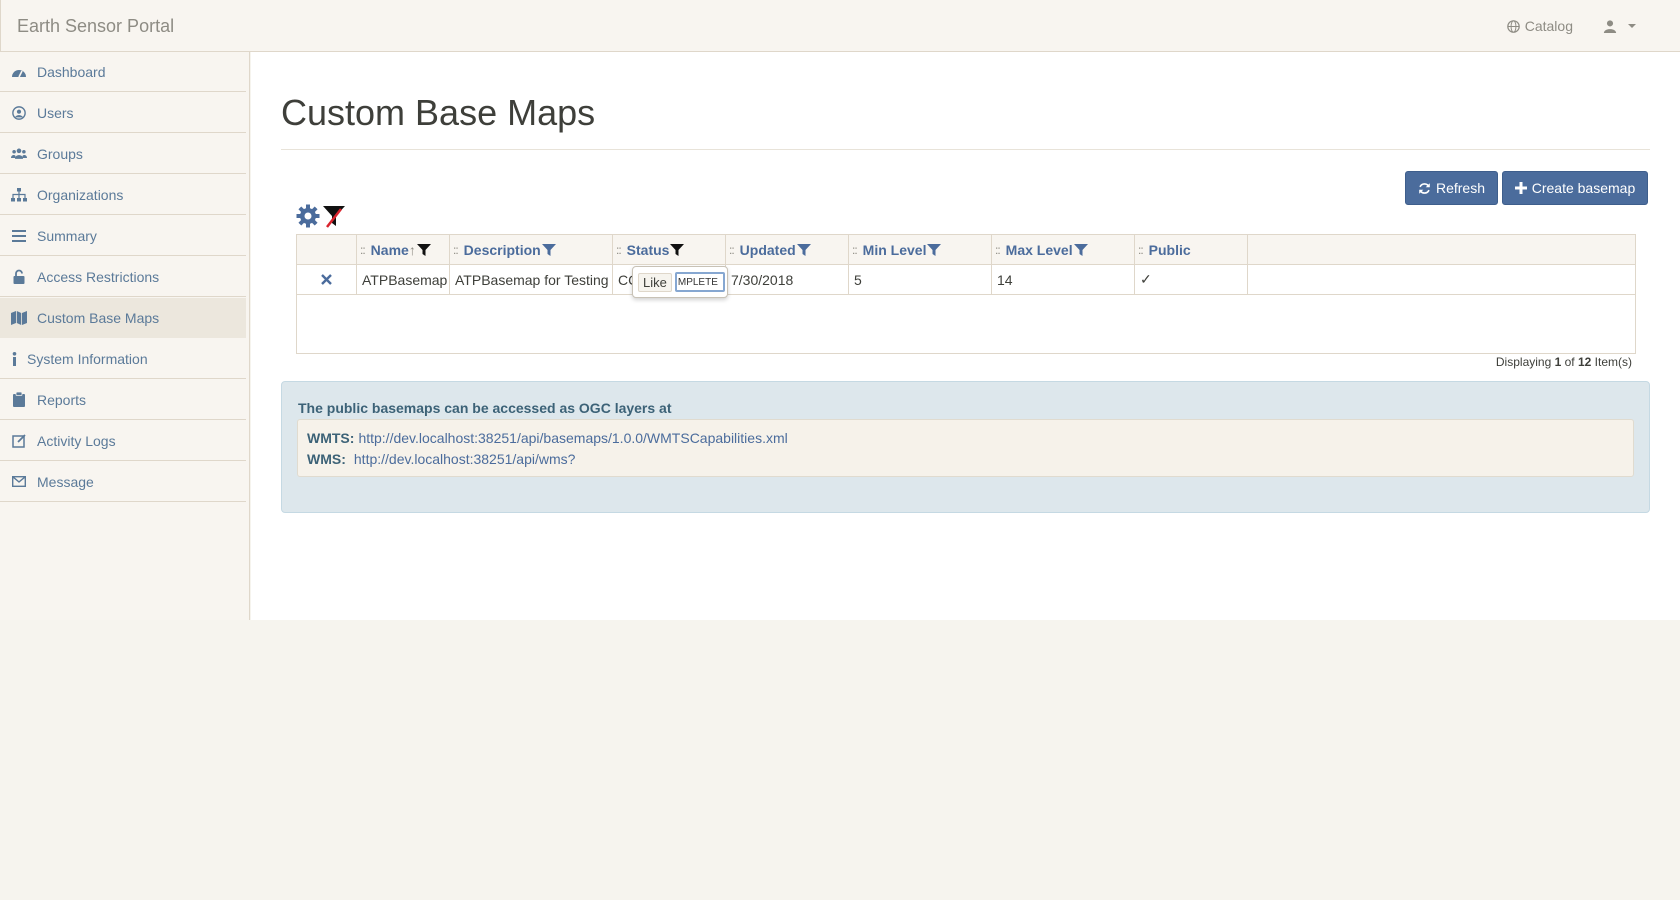  What do you see at coordinates (1548, 26) in the screenshot?
I see `catalog-label: Catalog` at bounding box center [1548, 26].